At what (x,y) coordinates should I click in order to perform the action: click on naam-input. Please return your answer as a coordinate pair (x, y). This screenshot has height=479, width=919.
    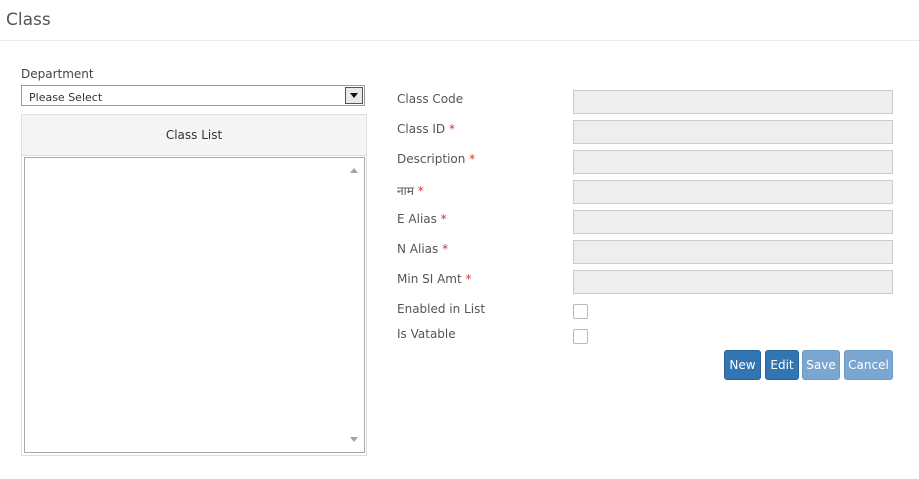
    Looking at the image, I should click on (733, 192).